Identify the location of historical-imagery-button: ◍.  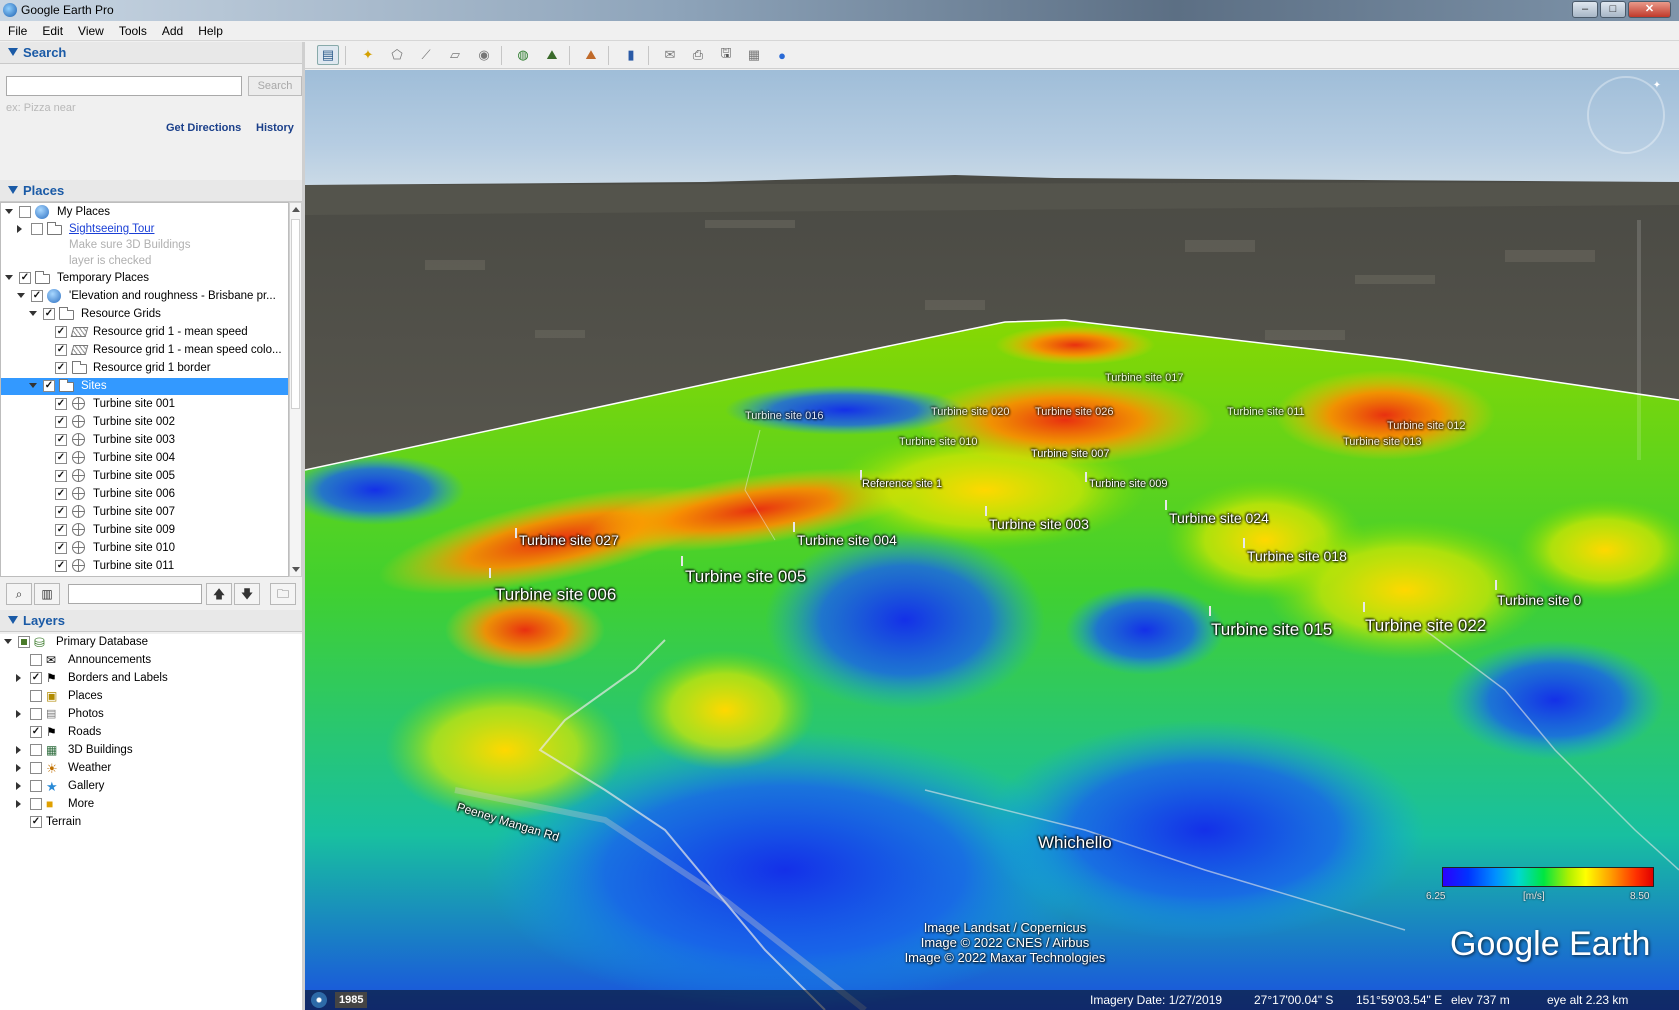
(523, 55).